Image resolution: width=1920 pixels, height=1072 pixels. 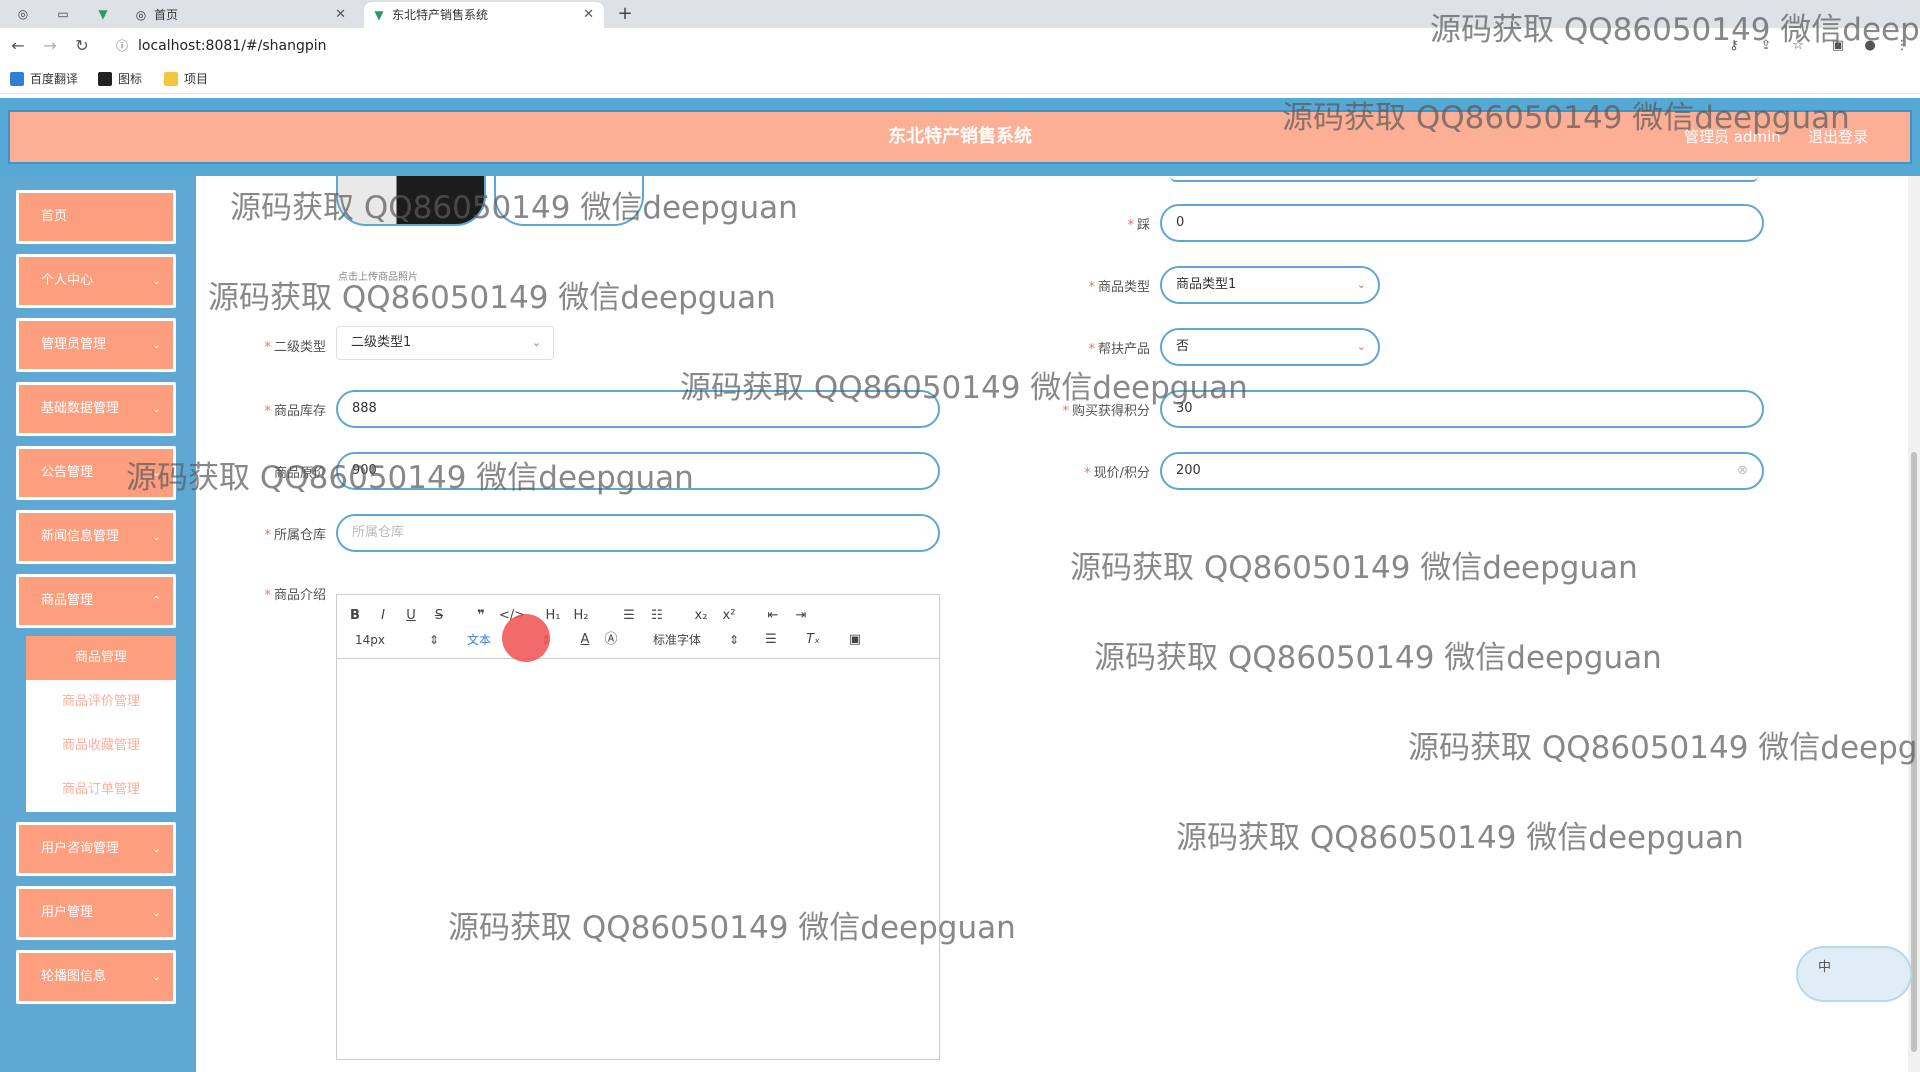 I want to click on current-price-input: 200 ⊗, so click(x=1462, y=471).